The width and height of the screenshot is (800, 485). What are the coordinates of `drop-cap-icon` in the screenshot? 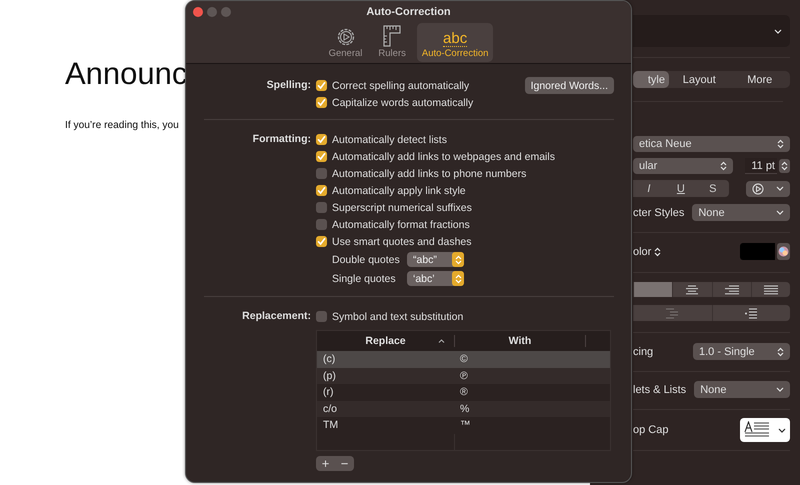 It's located at (757, 430).